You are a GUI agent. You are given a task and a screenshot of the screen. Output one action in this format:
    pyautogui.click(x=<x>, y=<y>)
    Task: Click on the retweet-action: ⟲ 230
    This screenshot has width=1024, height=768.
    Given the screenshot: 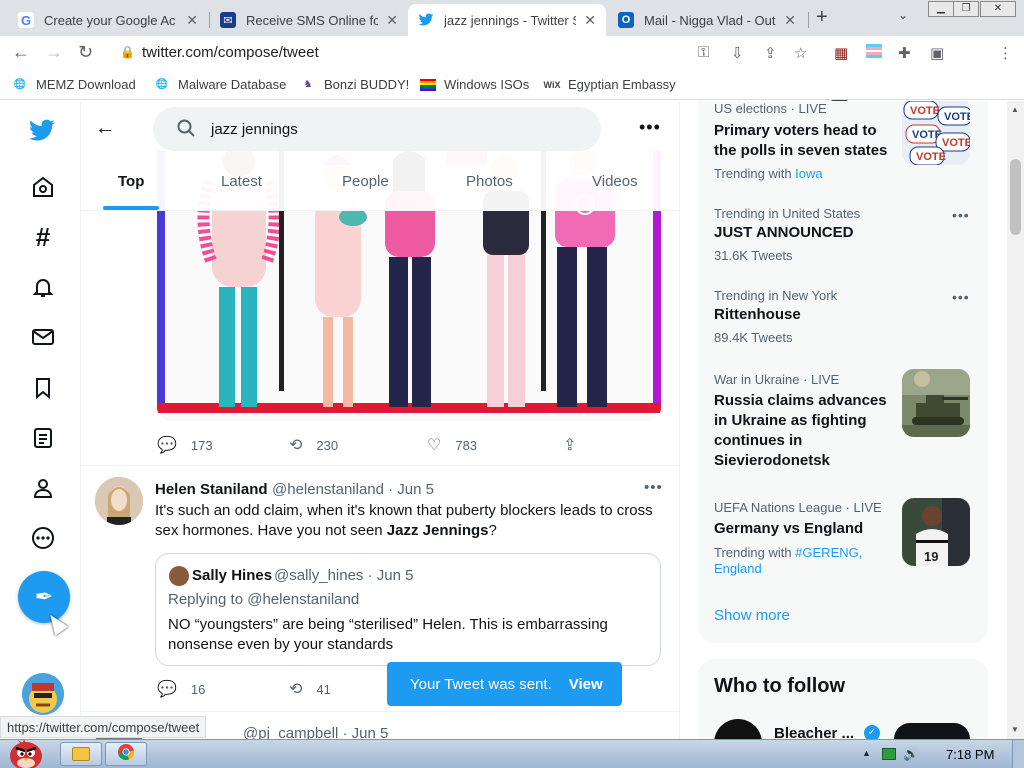 What is the action you would take?
    pyautogui.click(x=313, y=445)
    